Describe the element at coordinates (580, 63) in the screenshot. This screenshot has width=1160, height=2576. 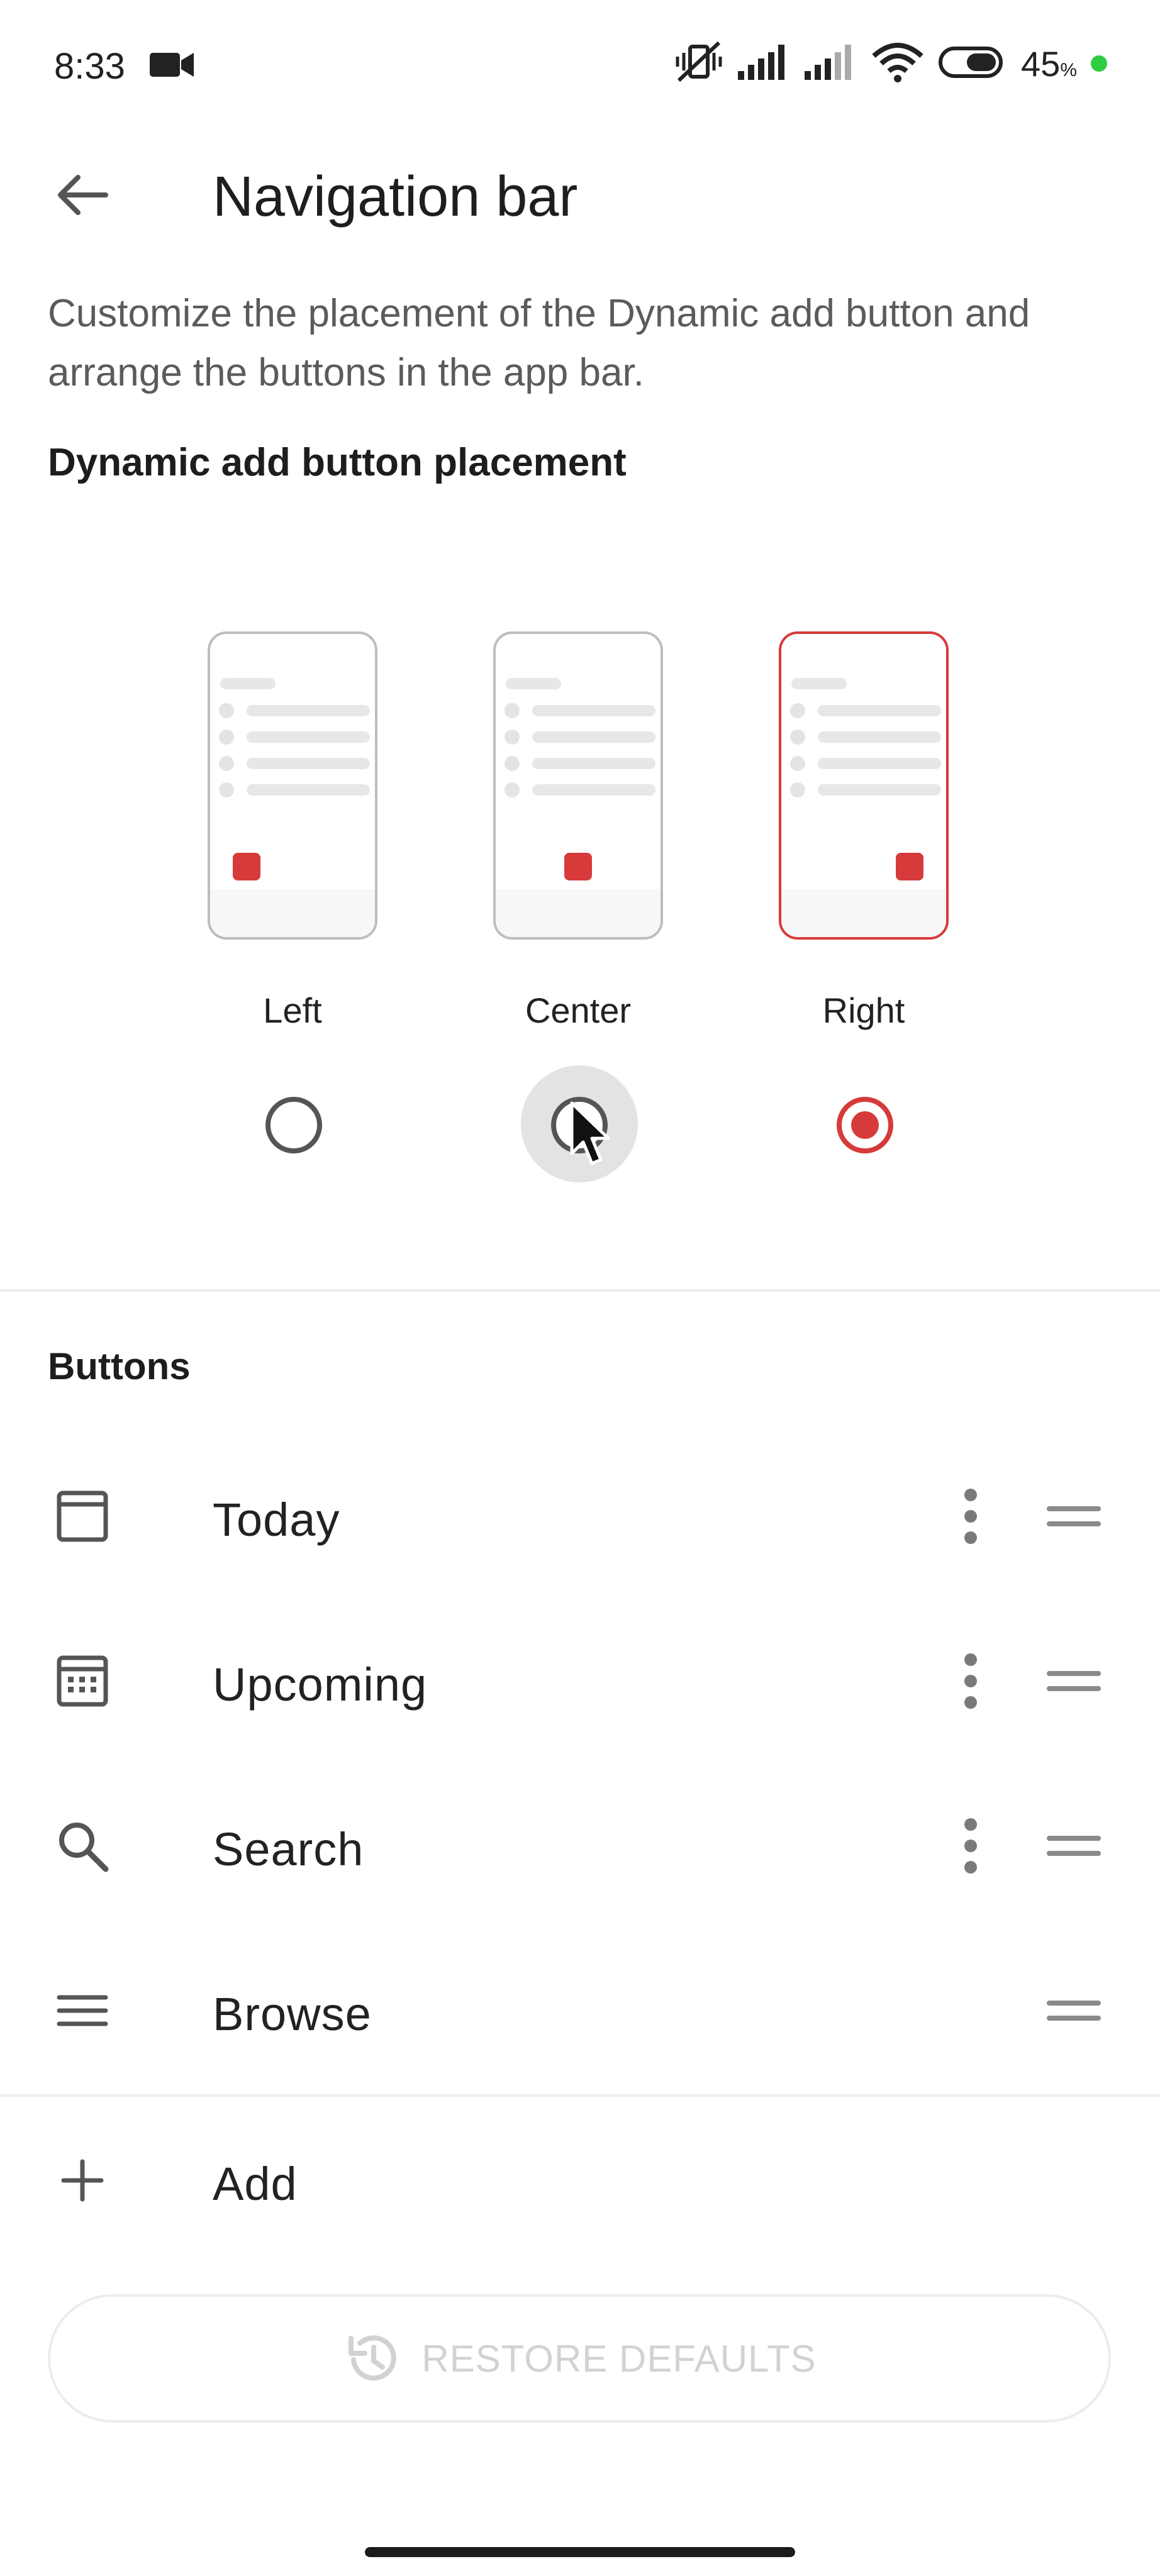
I see `status-bar: 8:33 45%` at that location.